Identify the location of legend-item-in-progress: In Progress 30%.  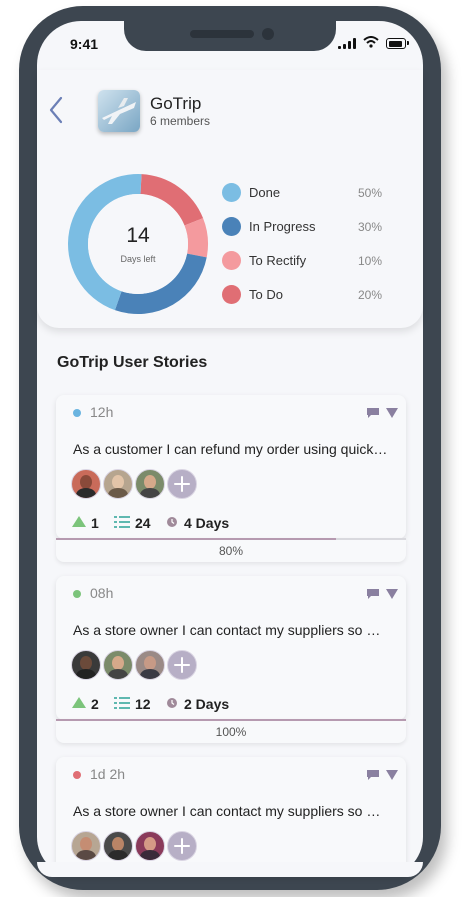
(307, 227).